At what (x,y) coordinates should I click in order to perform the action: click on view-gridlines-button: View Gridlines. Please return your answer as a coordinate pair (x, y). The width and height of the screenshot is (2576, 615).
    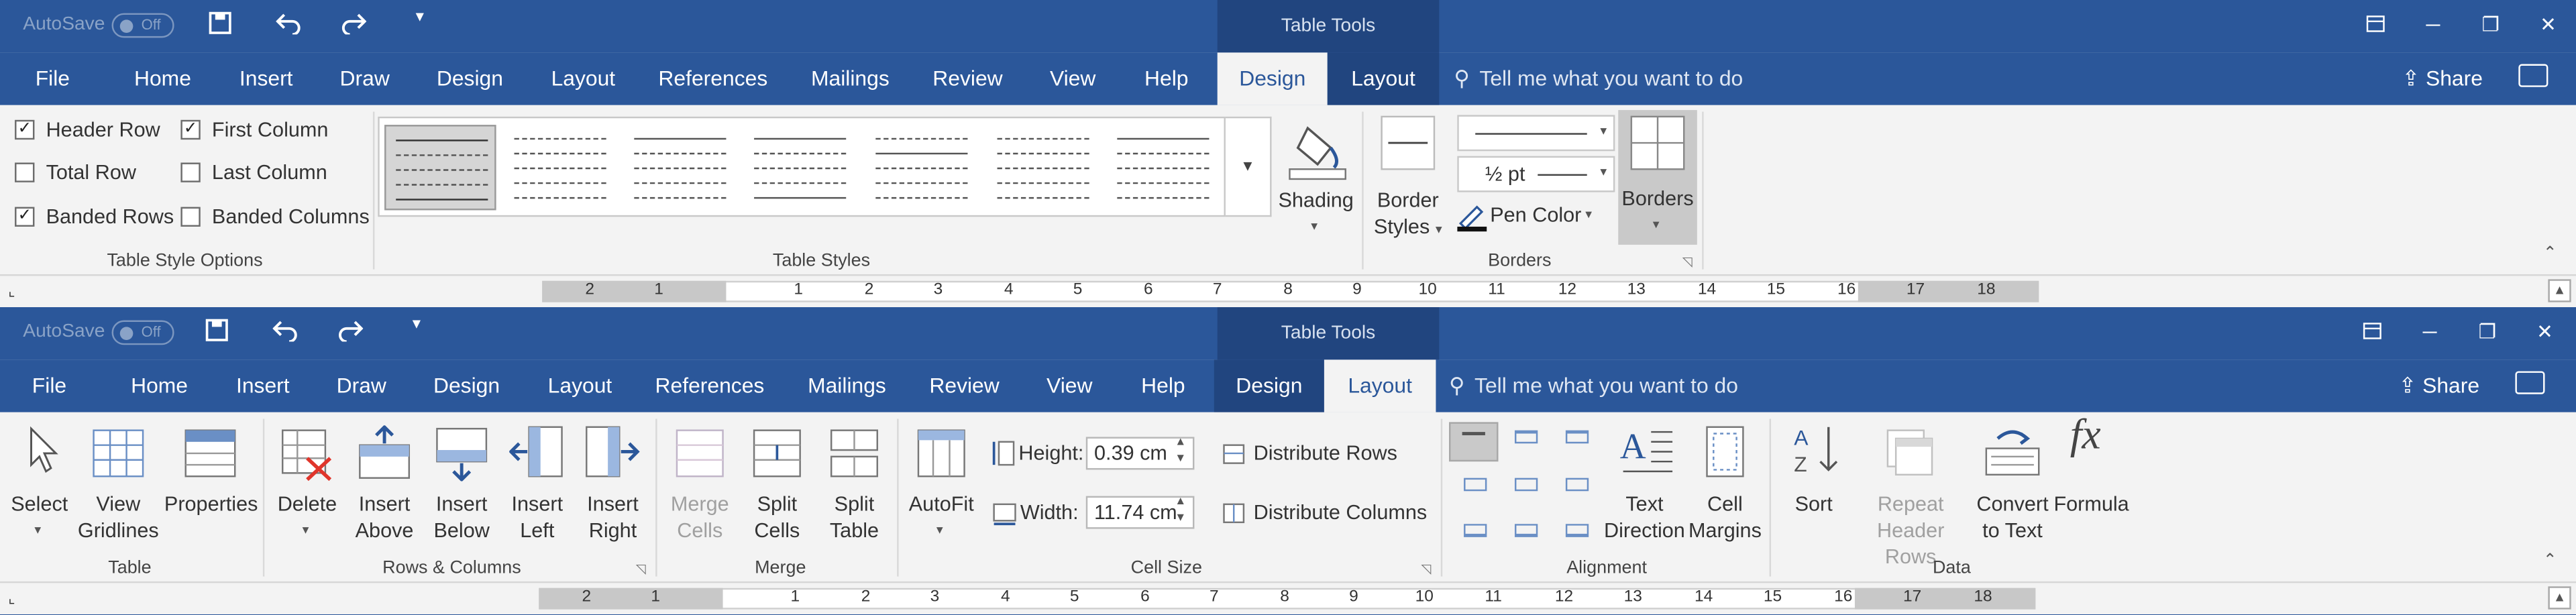
    Looking at the image, I should click on (118, 480).